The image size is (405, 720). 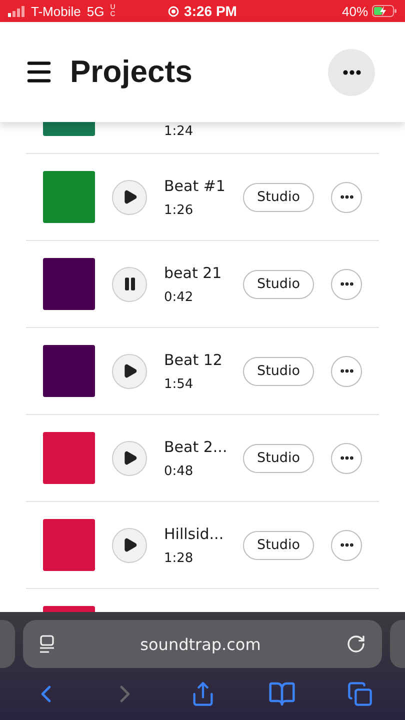 I want to click on project-duration: 1:26, so click(x=179, y=210).